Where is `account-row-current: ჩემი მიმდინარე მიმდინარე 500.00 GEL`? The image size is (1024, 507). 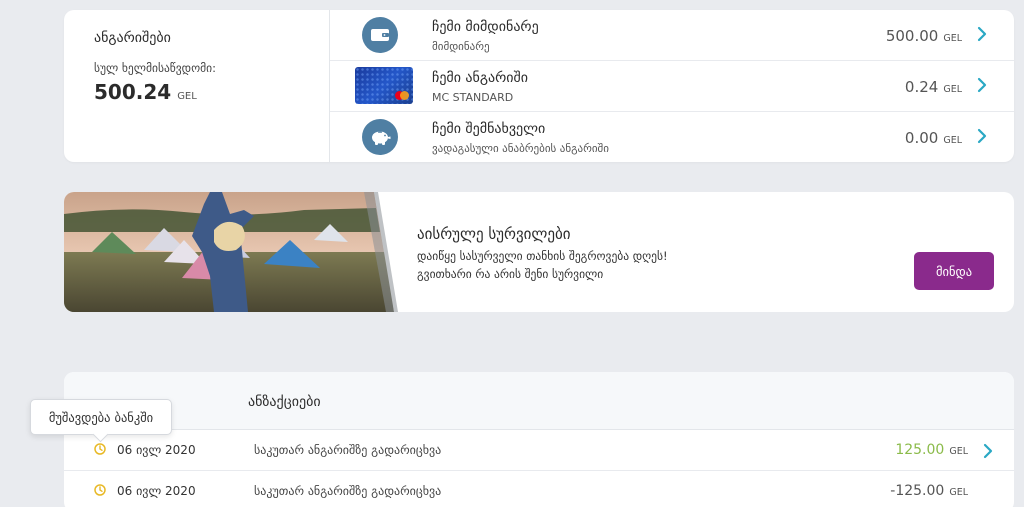
account-row-current: ჩემი მიმდინარე მიმდინარე 500.00 GEL is located at coordinates (672, 35).